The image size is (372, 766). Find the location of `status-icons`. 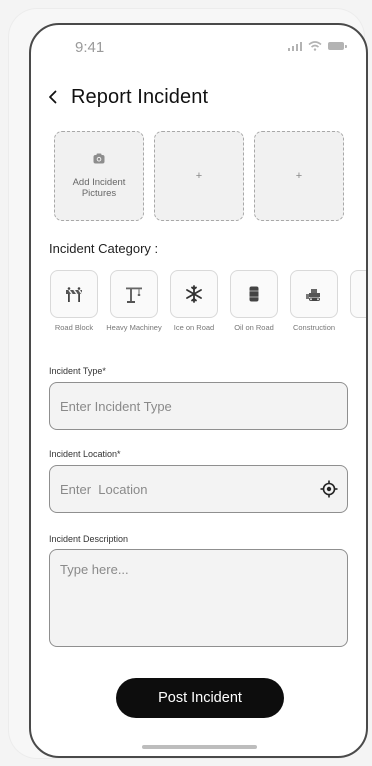

status-icons is located at coordinates (317, 46).